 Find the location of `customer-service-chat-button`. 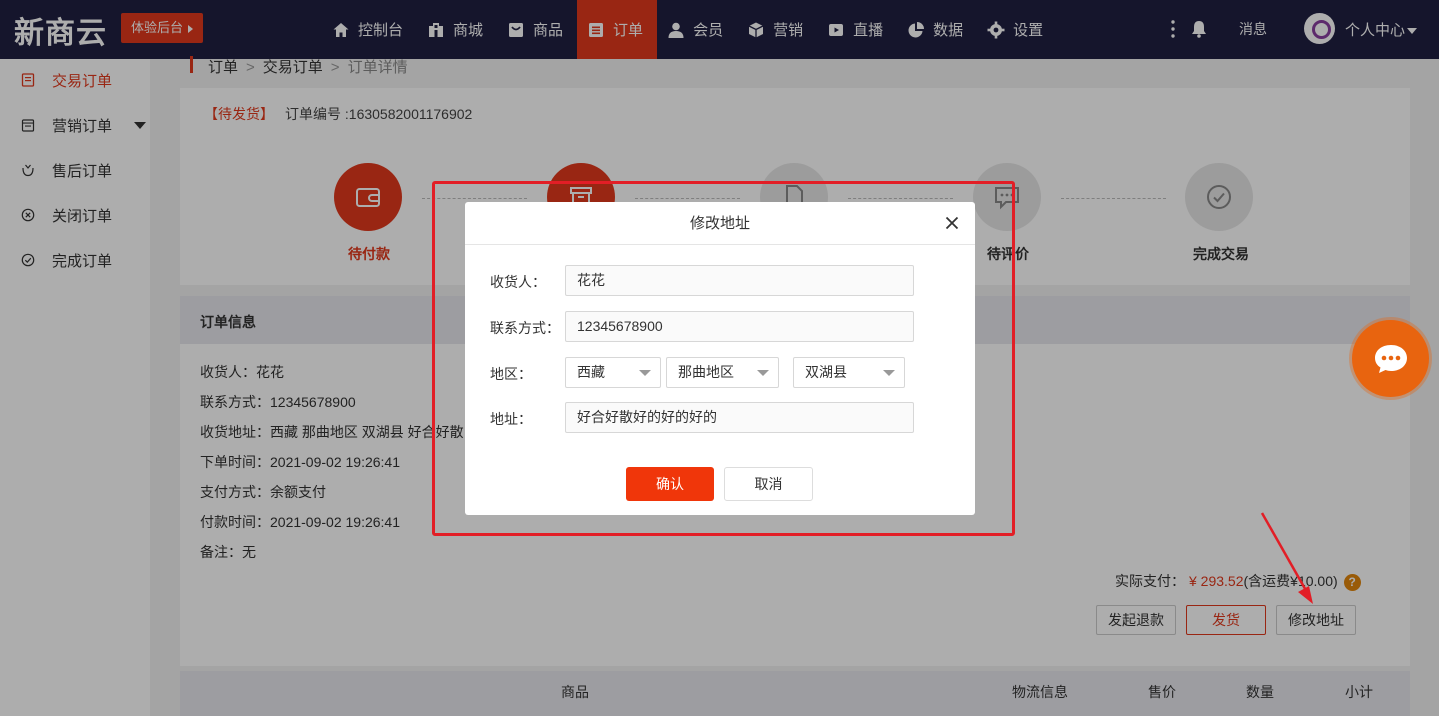

customer-service-chat-button is located at coordinates (1390, 358).